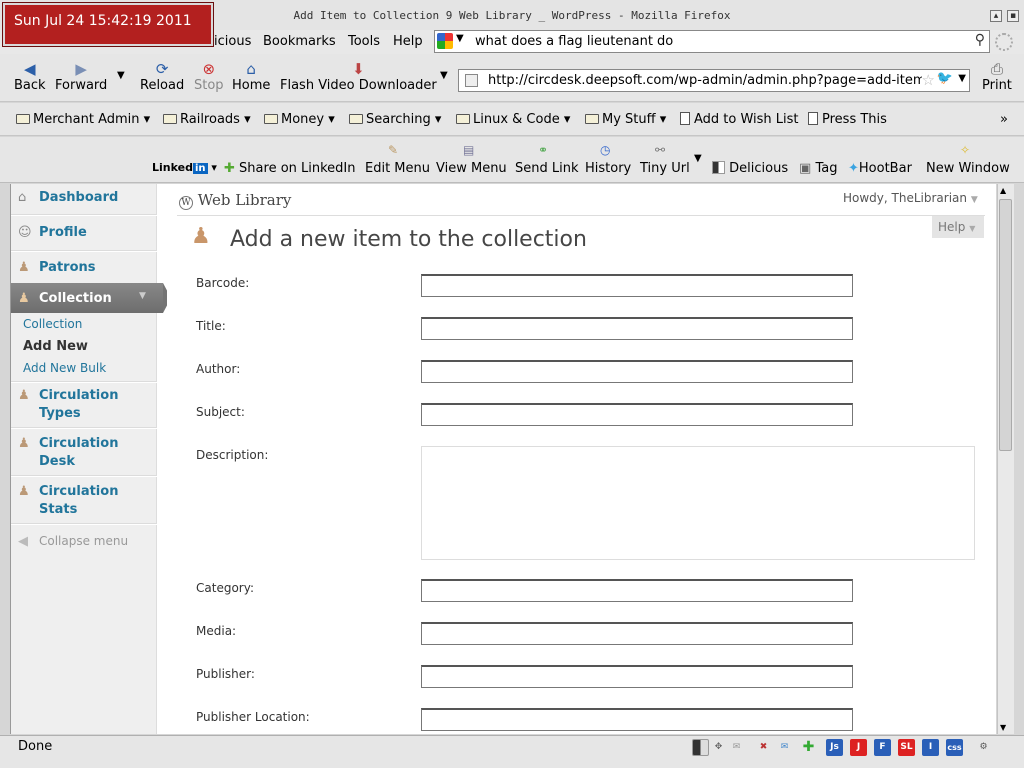  I want to click on images-toggle-icon: I, so click(930, 747).